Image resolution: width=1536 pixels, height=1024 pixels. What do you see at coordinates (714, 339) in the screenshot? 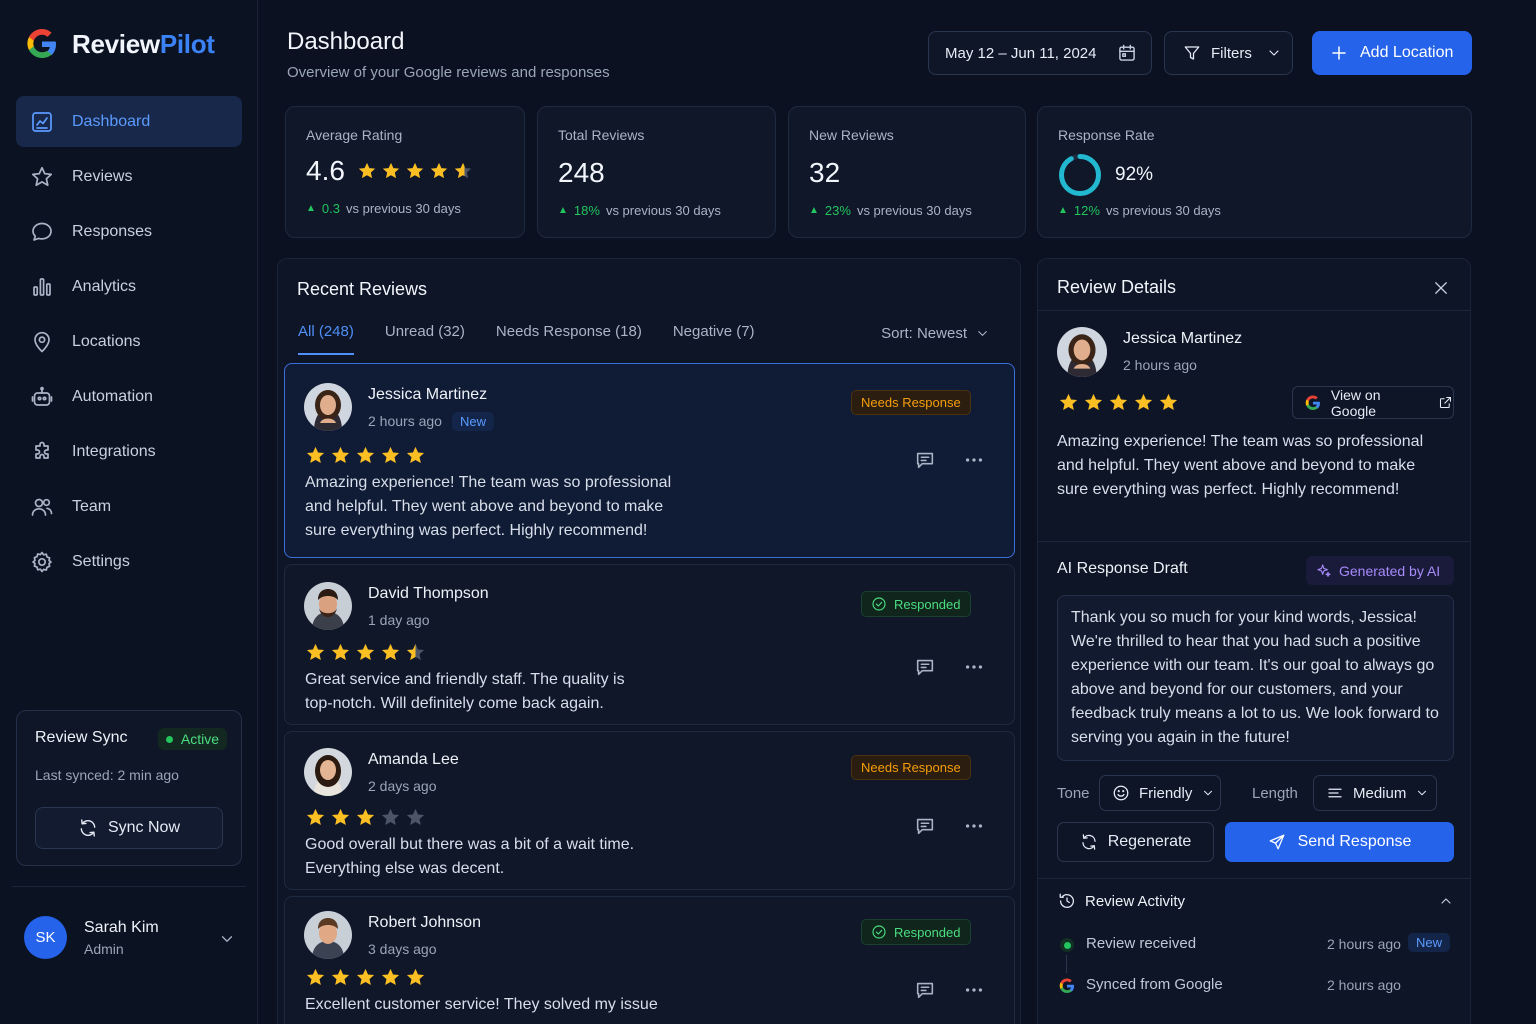
I see `tab-negative: Negative (7)` at bounding box center [714, 339].